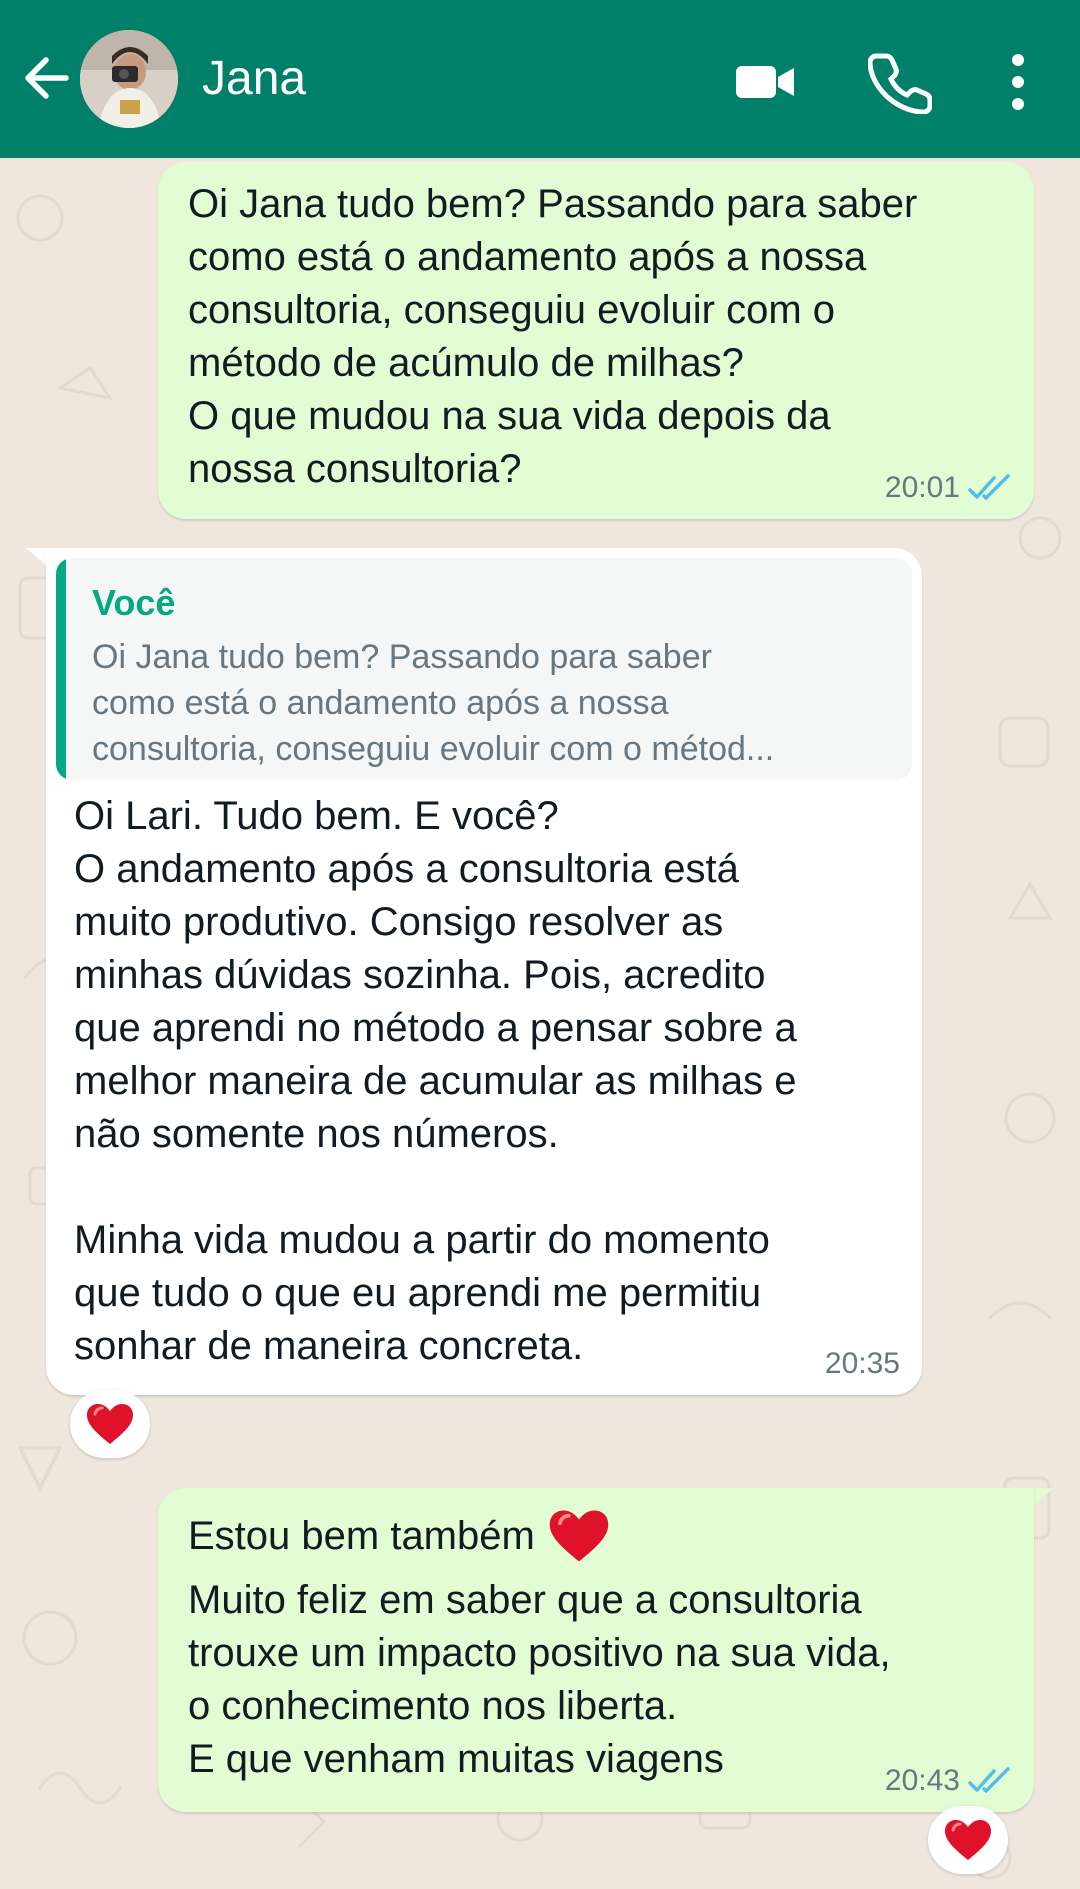  What do you see at coordinates (1018, 82) in the screenshot?
I see `more-options-icon` at bounding box center [1018, 82].